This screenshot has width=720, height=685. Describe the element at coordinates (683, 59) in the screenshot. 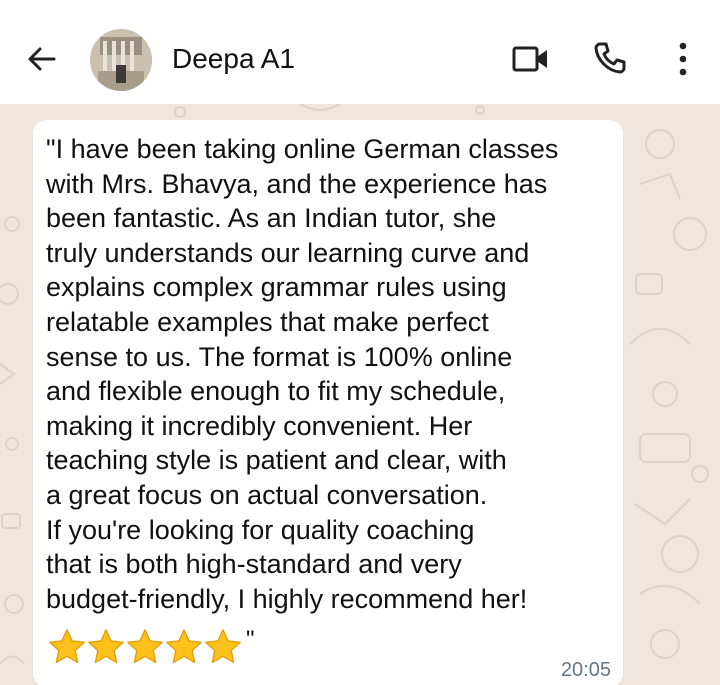

I see `more-vertical-icon` at that location.